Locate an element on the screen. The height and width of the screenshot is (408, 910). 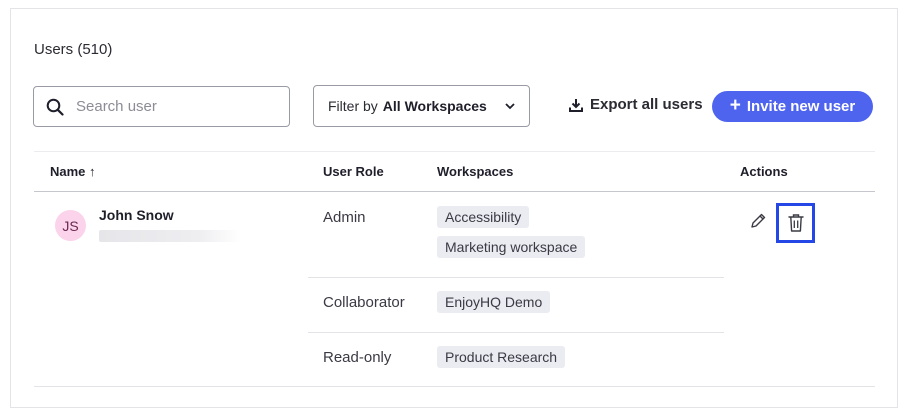
invite-new-user-button: + Invite new user is located at coordinates (792, 106).